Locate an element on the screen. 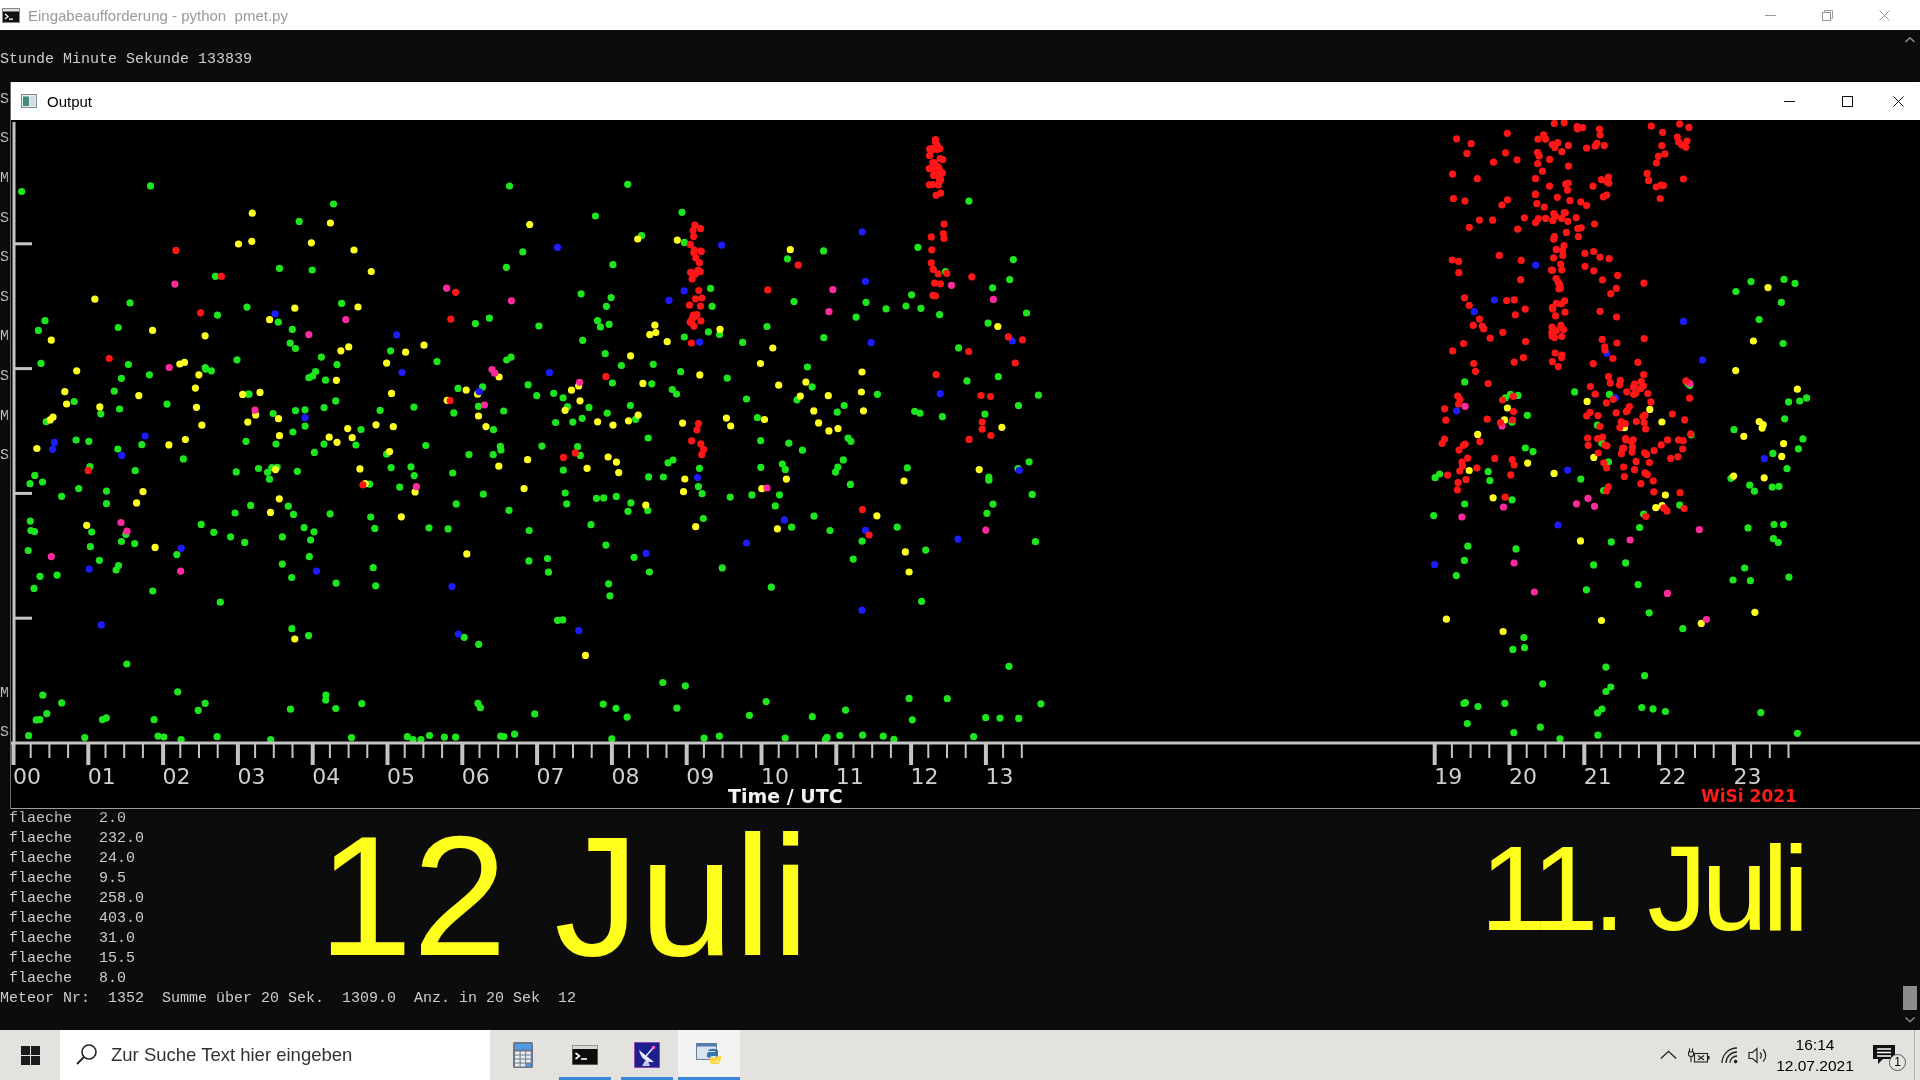 The height and width of the screenshot is (1080, 1920). clock-button: 16:14 12.07.2021 is located at coordinates (1815, 1055).